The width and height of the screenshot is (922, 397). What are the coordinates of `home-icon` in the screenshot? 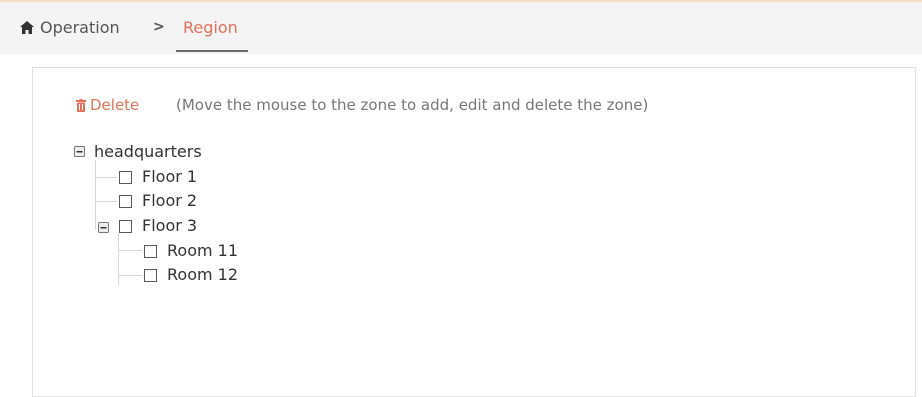 It's located at (27, 27).